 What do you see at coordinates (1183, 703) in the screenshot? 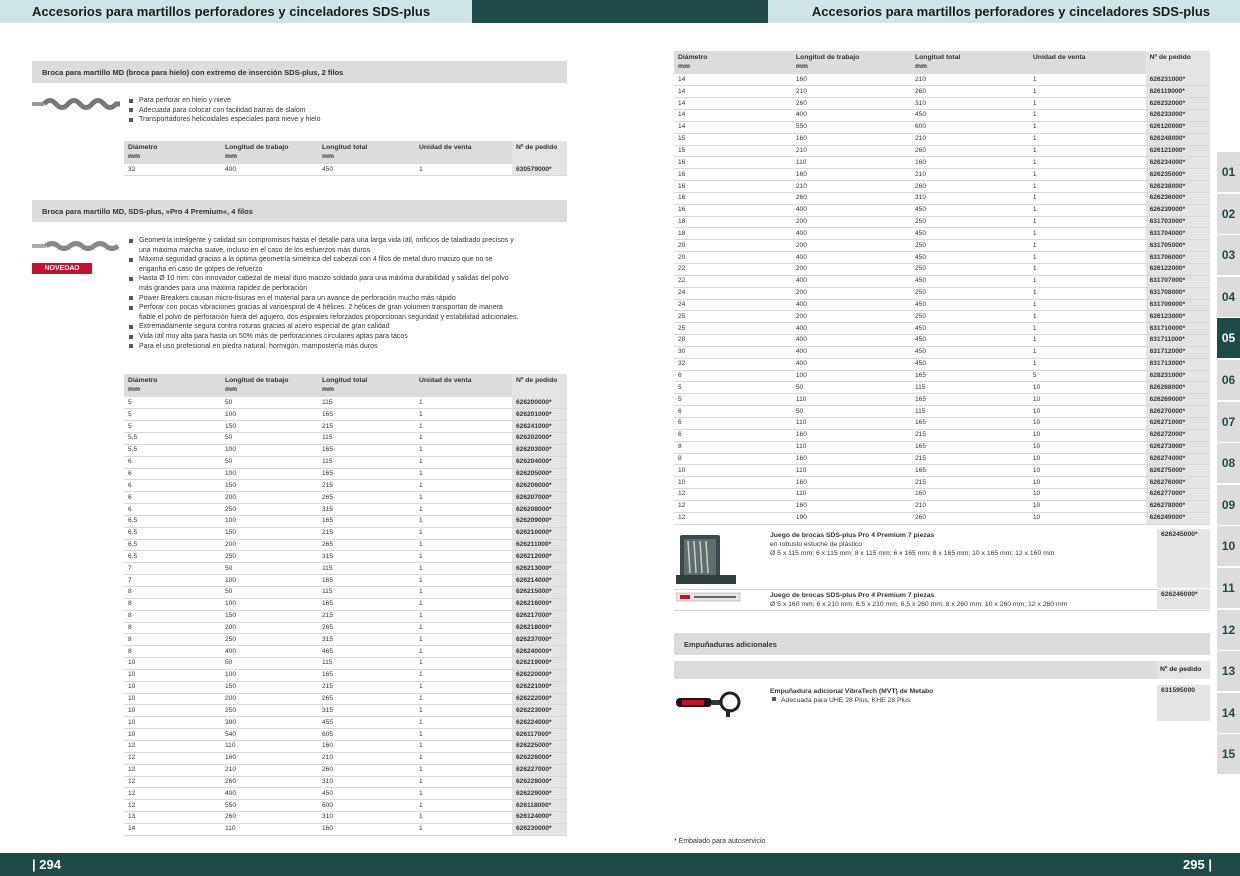
I see `side-handle-code: 631595000` at bounding box center [1183, 703].